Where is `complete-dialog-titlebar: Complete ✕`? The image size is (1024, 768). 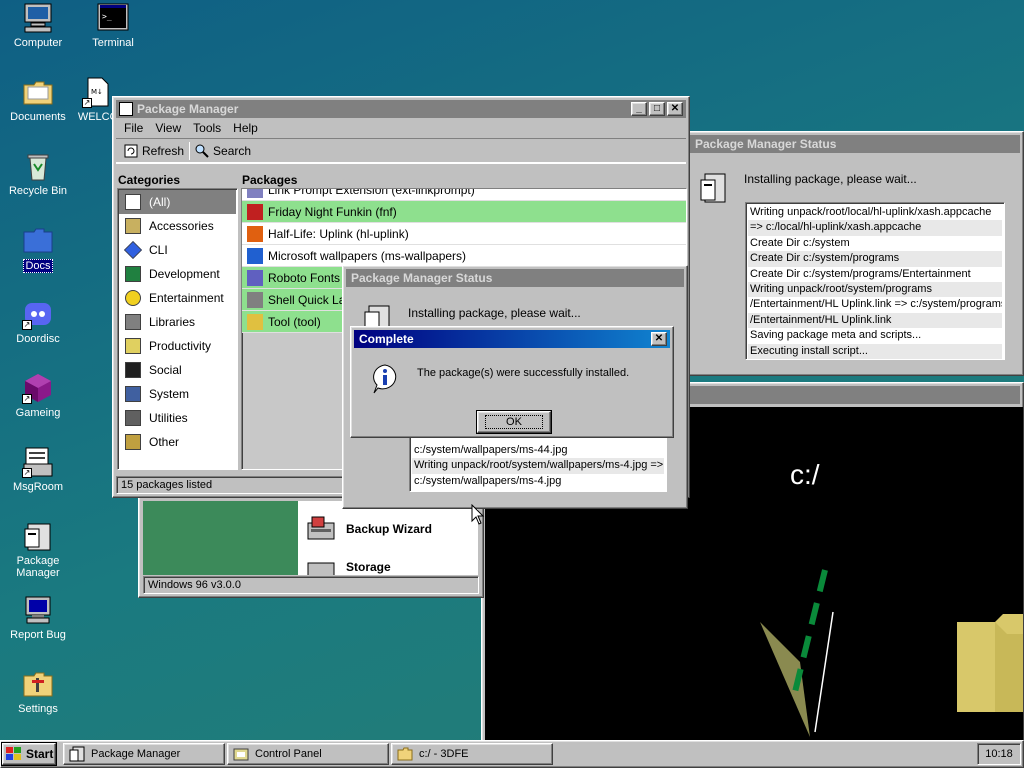
complete-dialog-titlebar: Complete ✕ is located at coordinates (512, 339).